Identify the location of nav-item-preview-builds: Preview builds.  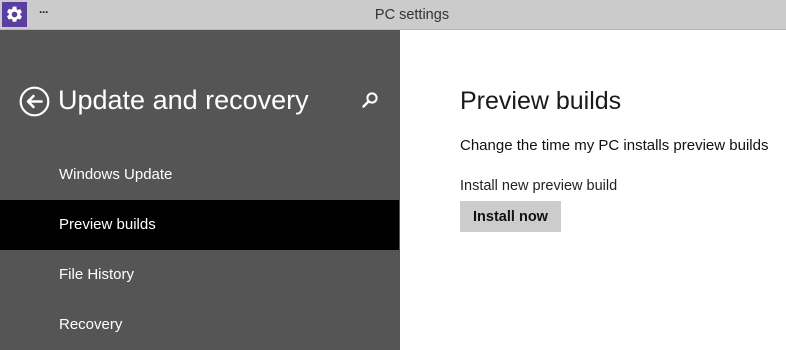
(199, 225).